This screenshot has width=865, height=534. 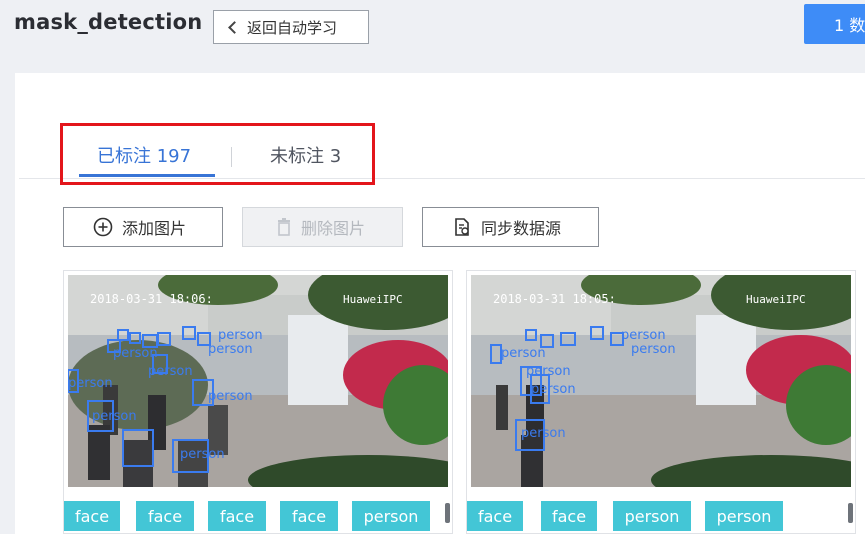 What do you see at coordinates (284, 227) in the screenshot?
I see `trash-icon` at bounding box center [284, 227].